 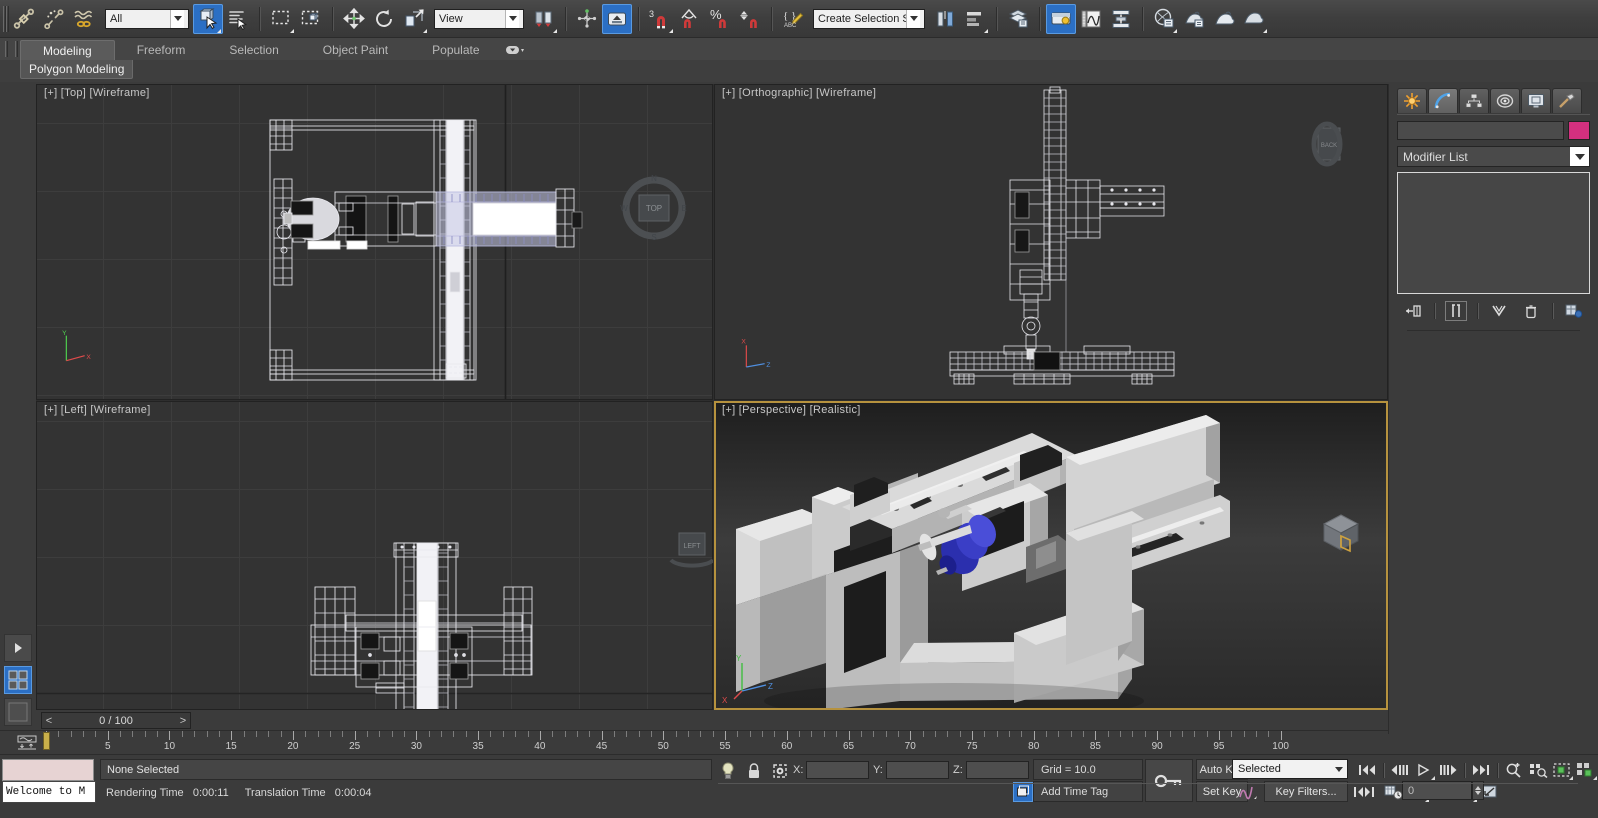 I want to click on modifier-list-combo: Modifier List, so click(x=1493, y=156).